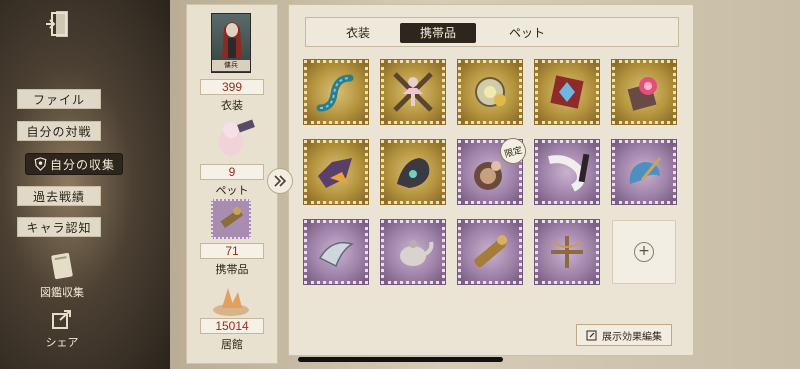 The width and height of the screenshot is (800, 369). What do you see at coordinates (40, 164) in the screenshot?
I see `shield-icon` at bounding box center [40, 164].